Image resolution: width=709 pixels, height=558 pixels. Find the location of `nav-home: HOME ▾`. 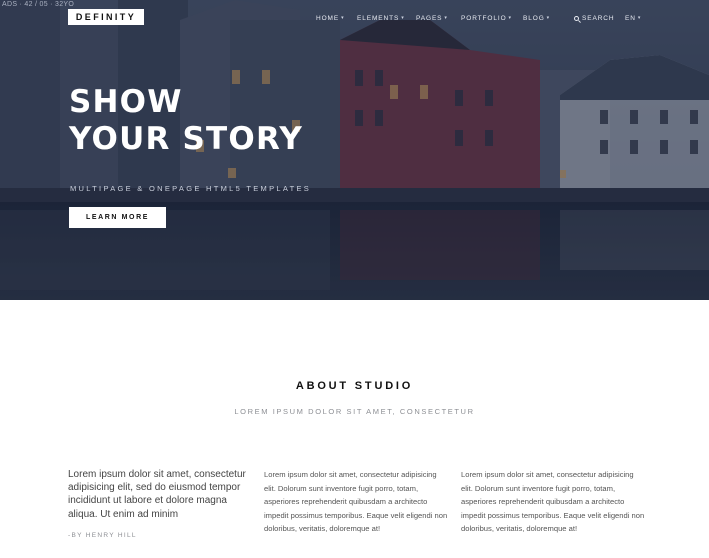

nav-home: HOME ▾ is located at coordinates (330, 18).